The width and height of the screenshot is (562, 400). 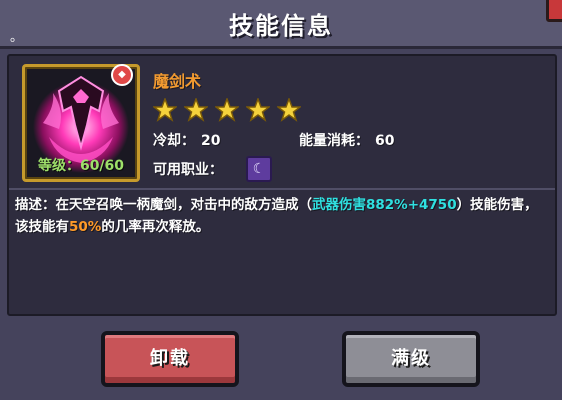 I want to click on description-part1: 描述：在天空召唤一柄魔剑，对击中的敌方造成（, so click(x=163, y=205).